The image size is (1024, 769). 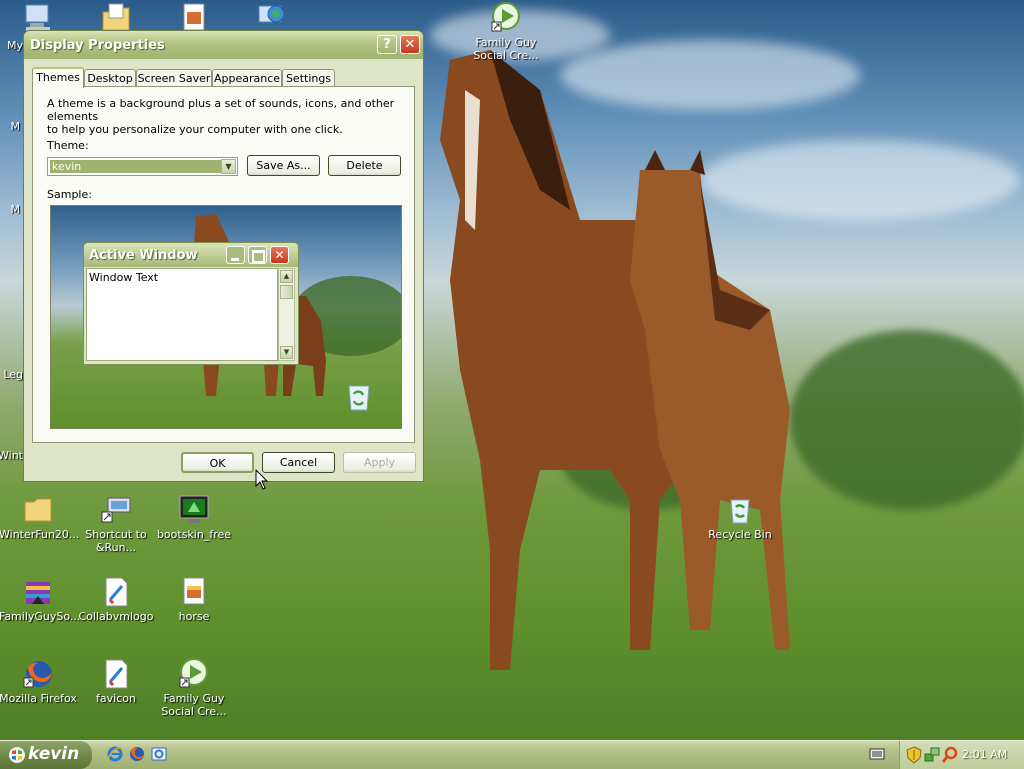 I want to click on sample-window-title: Active Window, so click(x=143, y=255).